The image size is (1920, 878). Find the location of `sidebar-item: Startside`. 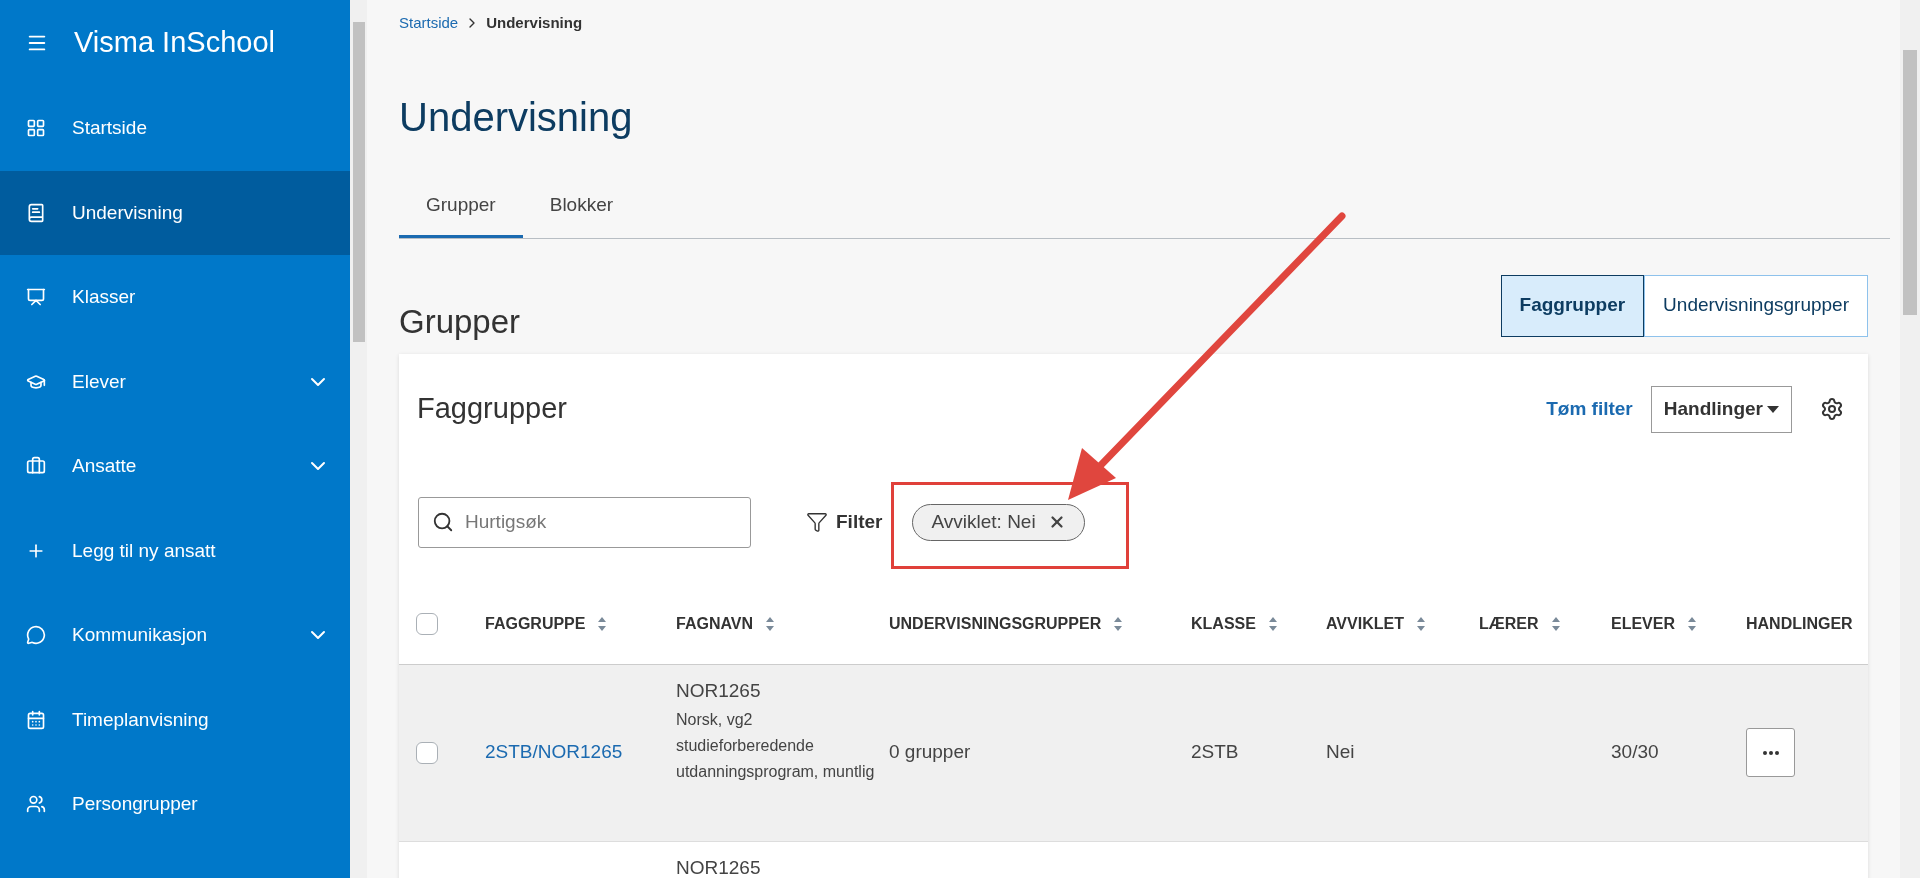

sidebar-item: Startside is located at coordinates (175, 128).